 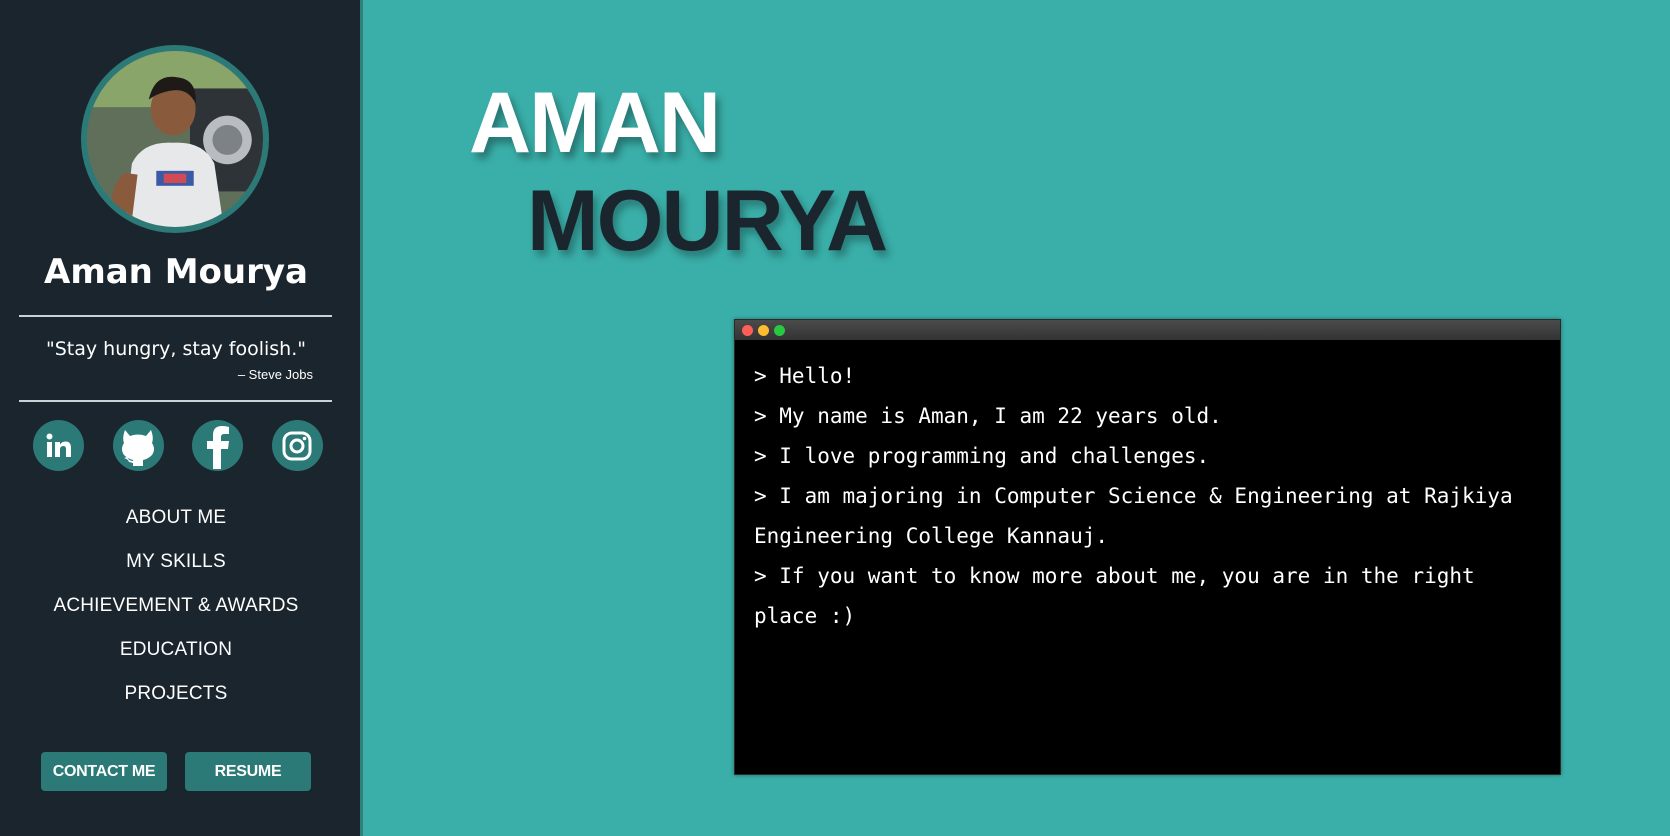 What do you see at coordinates (1147, 330) in the screenshot?
I see `terminal-title-bar` at bounding box center [1147, 330].